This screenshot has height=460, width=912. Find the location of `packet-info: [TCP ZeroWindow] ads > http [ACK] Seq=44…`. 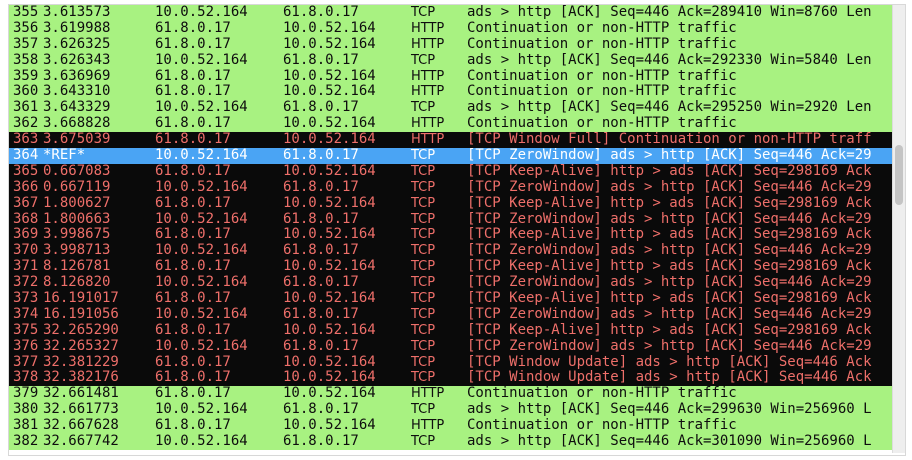

packet-info: [TCP ZeroWindow] ads > http [ACK] Seq=44… is located at coordinates (669, 314).